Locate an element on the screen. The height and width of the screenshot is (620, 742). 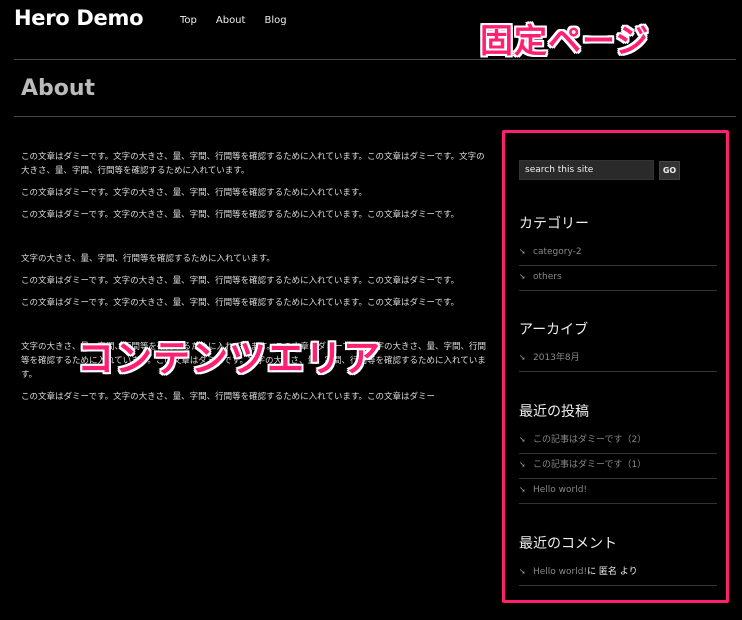
site-title: Hero Demo is located at coordinates (79, 18).